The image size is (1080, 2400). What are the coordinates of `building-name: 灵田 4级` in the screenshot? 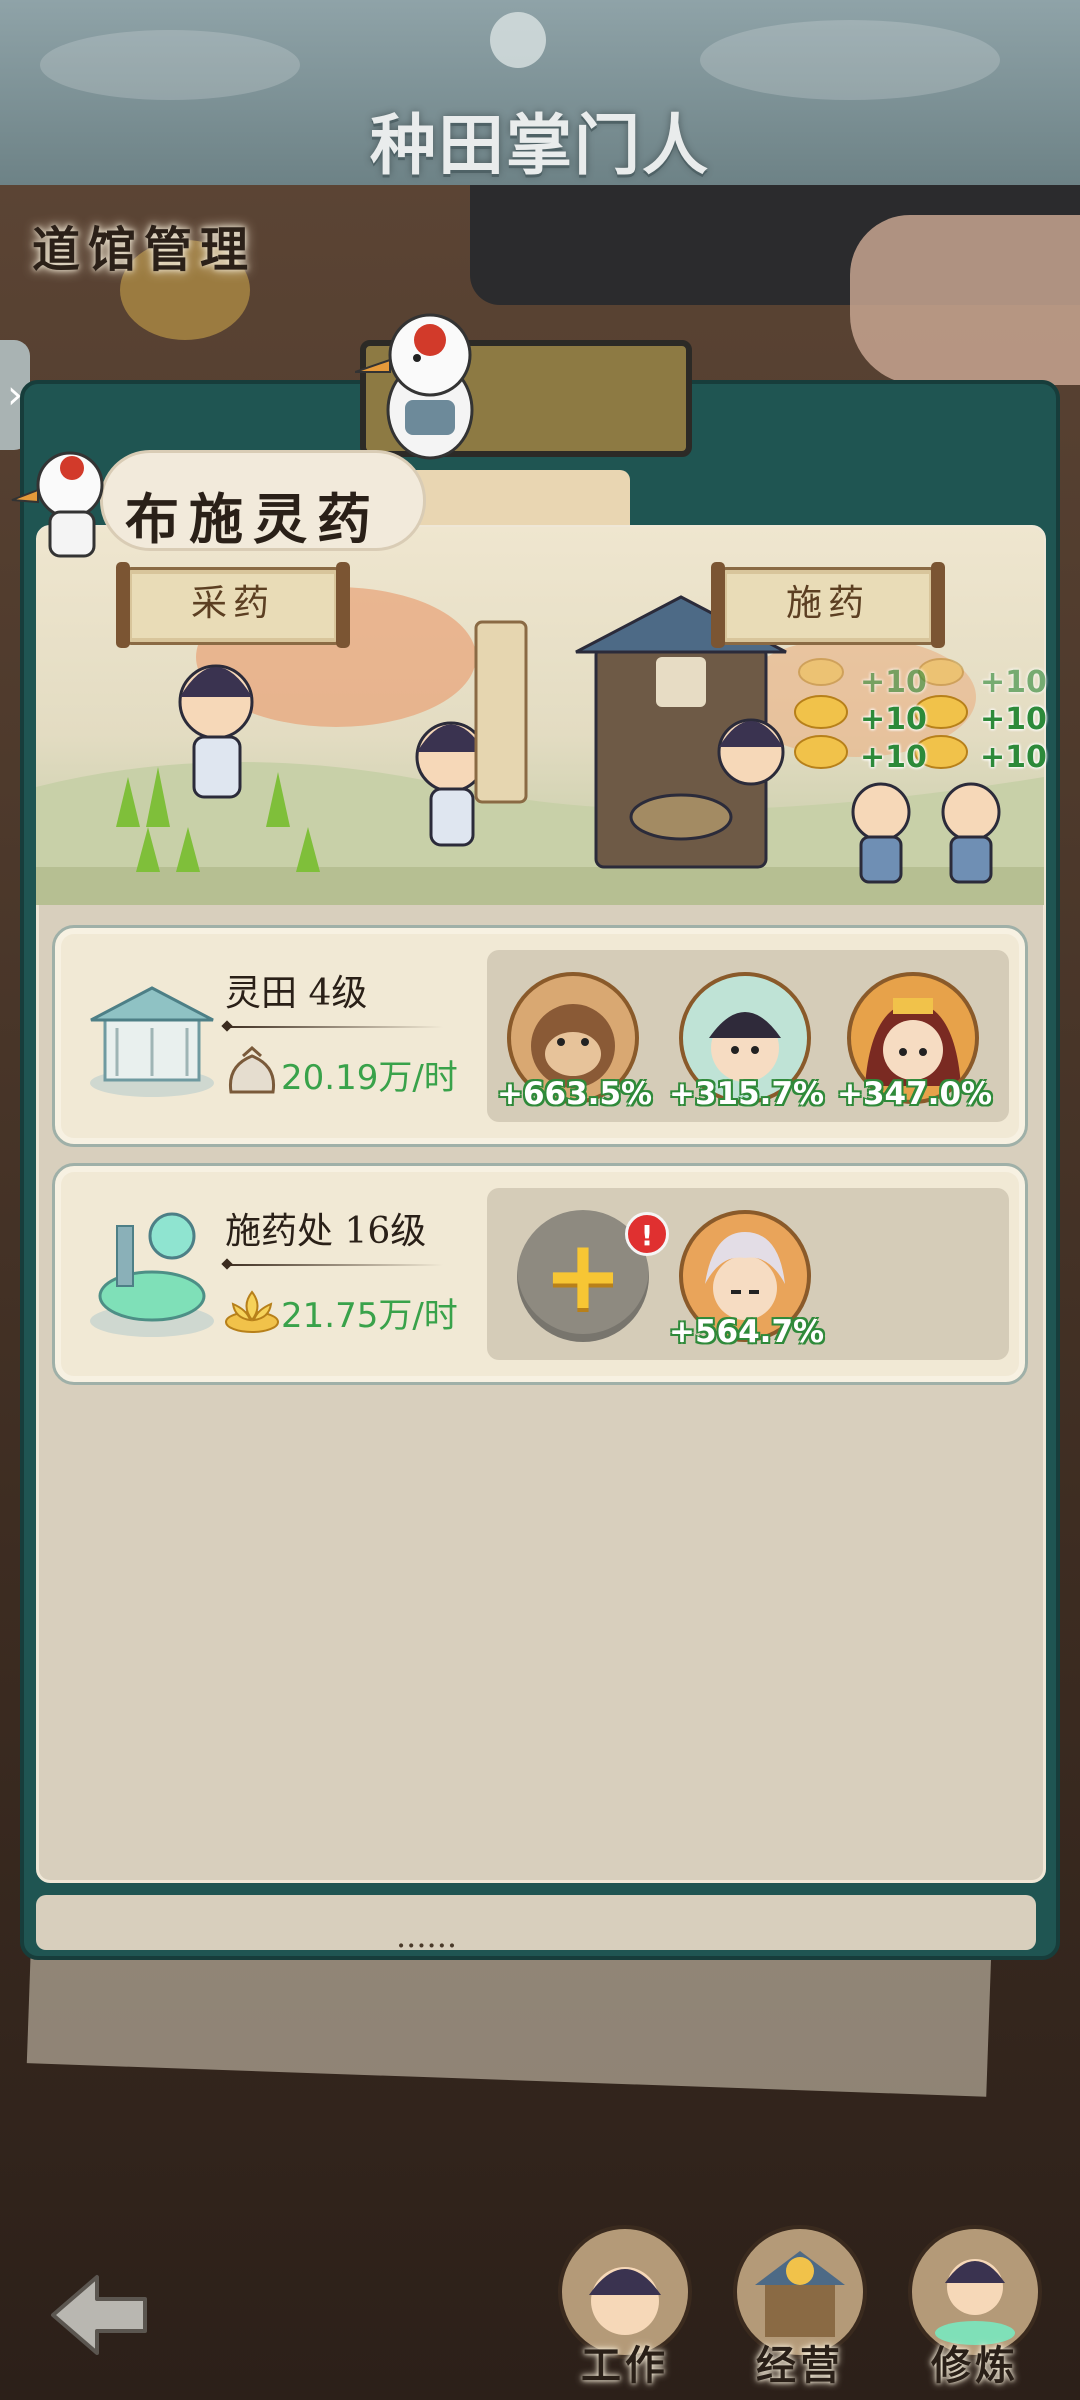 It's located at (296, 993).